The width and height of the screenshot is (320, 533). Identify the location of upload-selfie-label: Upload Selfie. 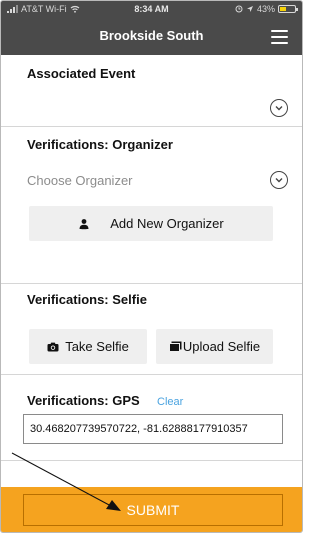
(221, 346).